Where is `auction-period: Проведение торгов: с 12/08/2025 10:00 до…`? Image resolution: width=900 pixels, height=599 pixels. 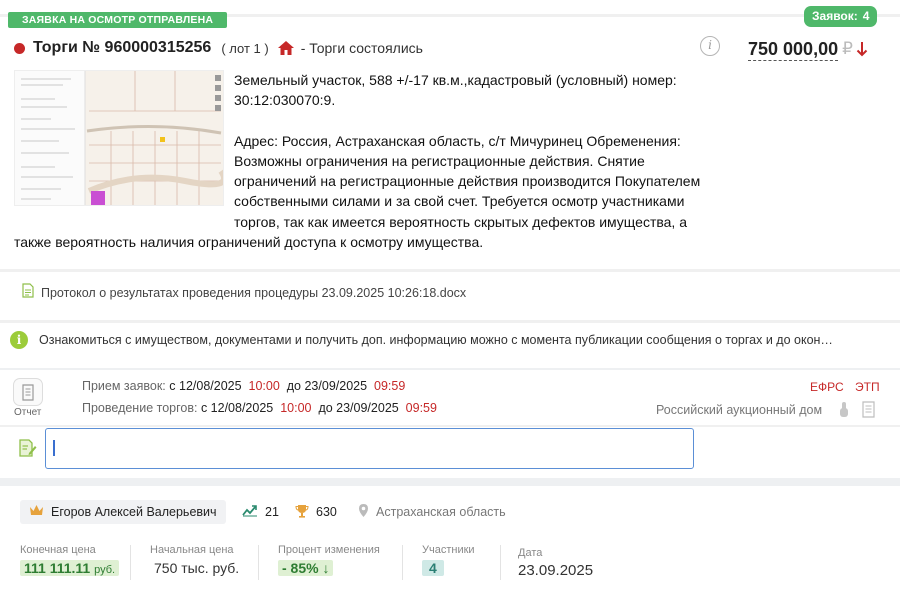
auction-period: Проведение торгов: с 12/08/2025 10:00 до… is located at coordinates (259, 408).